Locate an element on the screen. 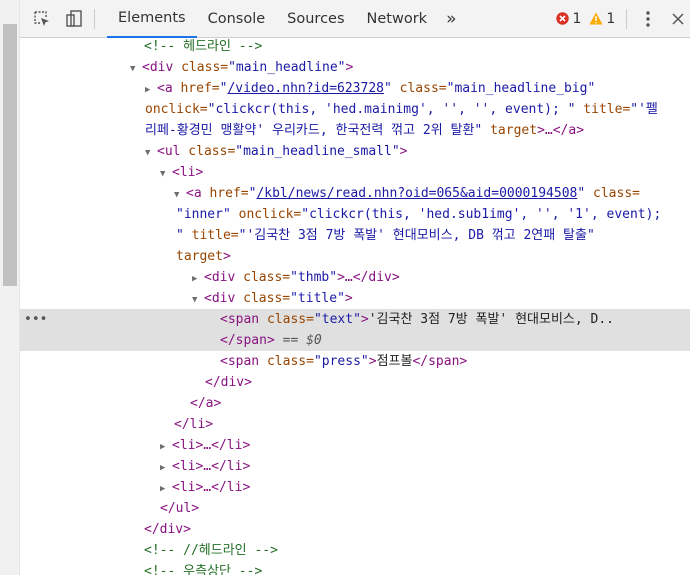 This screenshot has width=690, height=575. attr-value: "main_headline_big" is located at coordinates (521, 88).